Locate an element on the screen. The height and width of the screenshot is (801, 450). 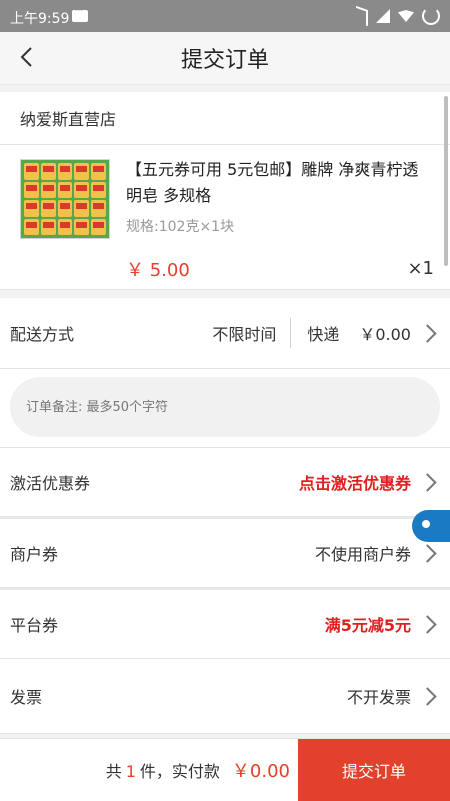
note-section is located at coordinates (225, 408).